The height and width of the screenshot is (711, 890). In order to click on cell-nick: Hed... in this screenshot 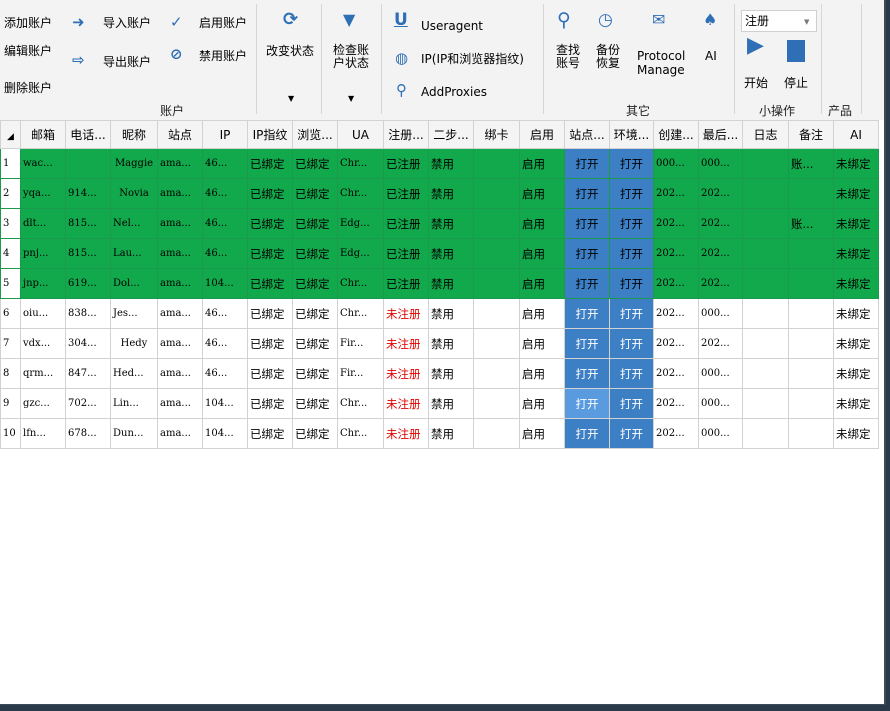, I will do `click(134, 373)`.